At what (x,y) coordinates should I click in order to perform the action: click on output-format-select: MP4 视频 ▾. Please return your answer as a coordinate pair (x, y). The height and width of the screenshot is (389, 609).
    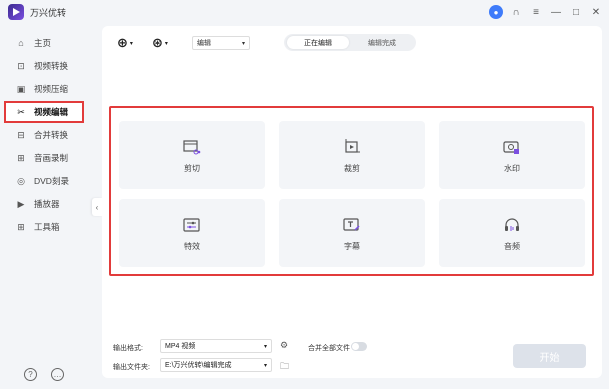
    Looking at the image, I should click on (216, 346).